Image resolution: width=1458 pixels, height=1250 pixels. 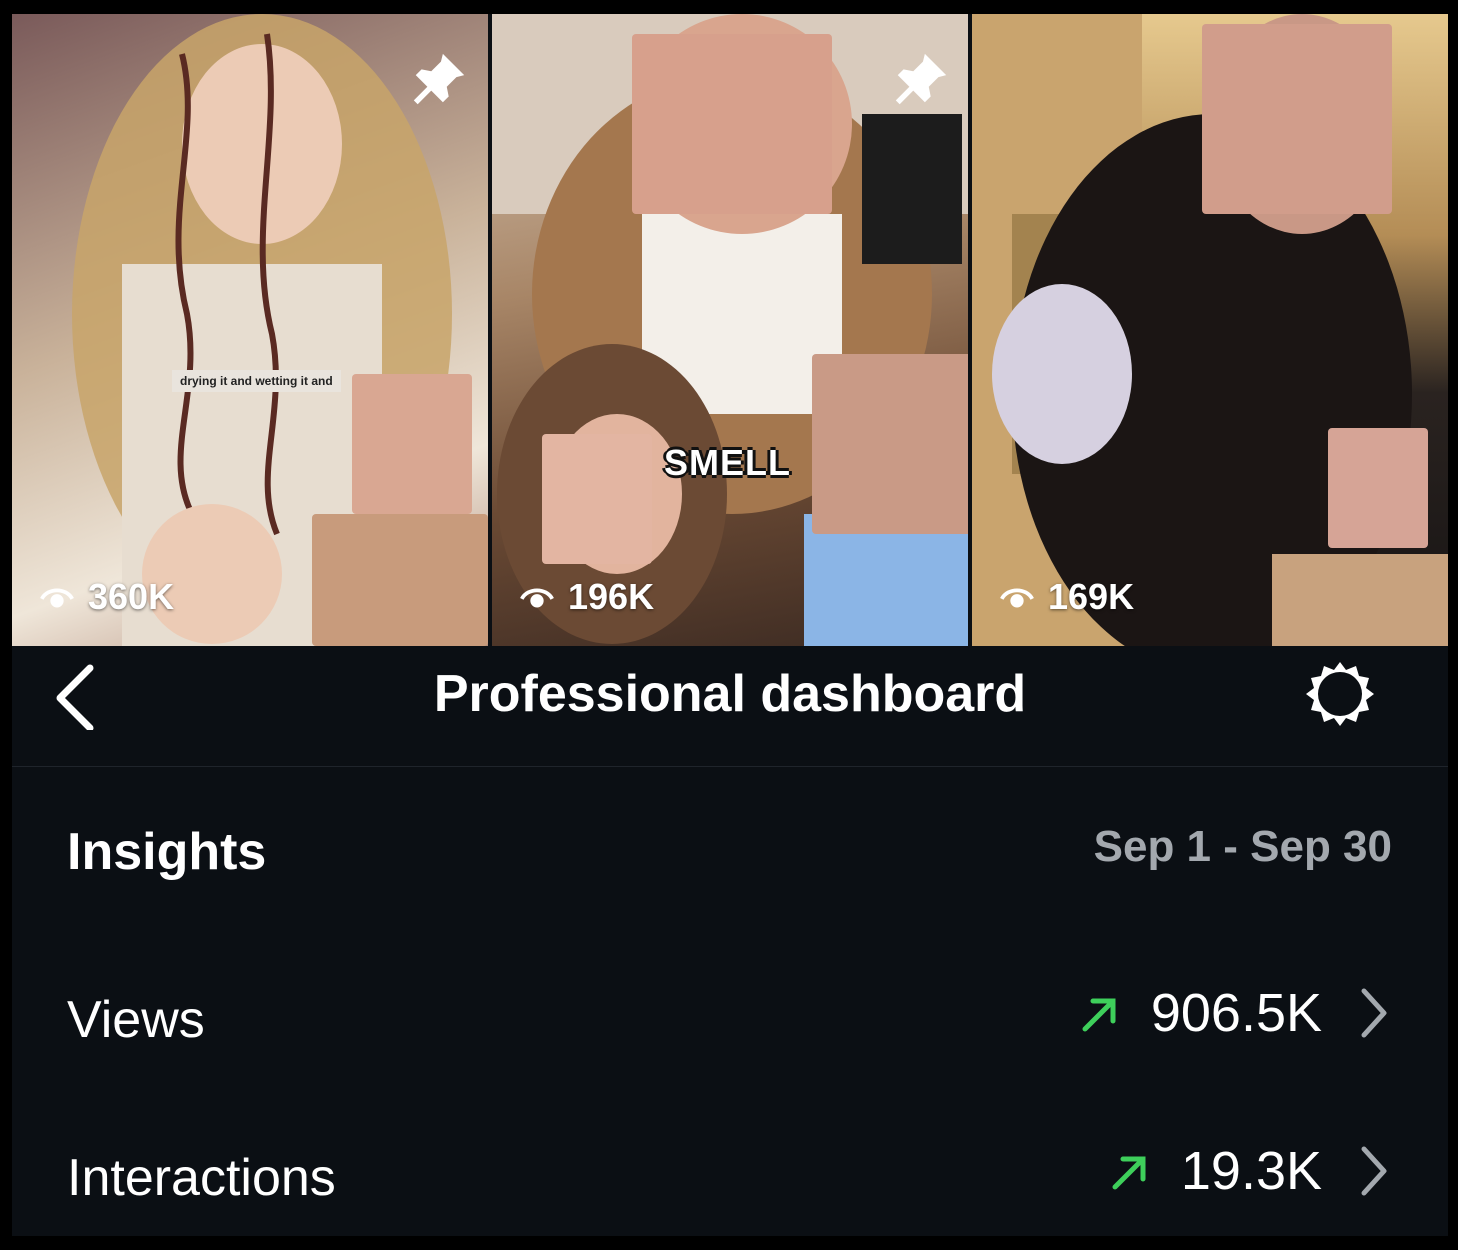 What do you see at coordinates (730, 694) in the screenshot?
I see `page-title: Professional dashboard` at bounding box center [730, 694].